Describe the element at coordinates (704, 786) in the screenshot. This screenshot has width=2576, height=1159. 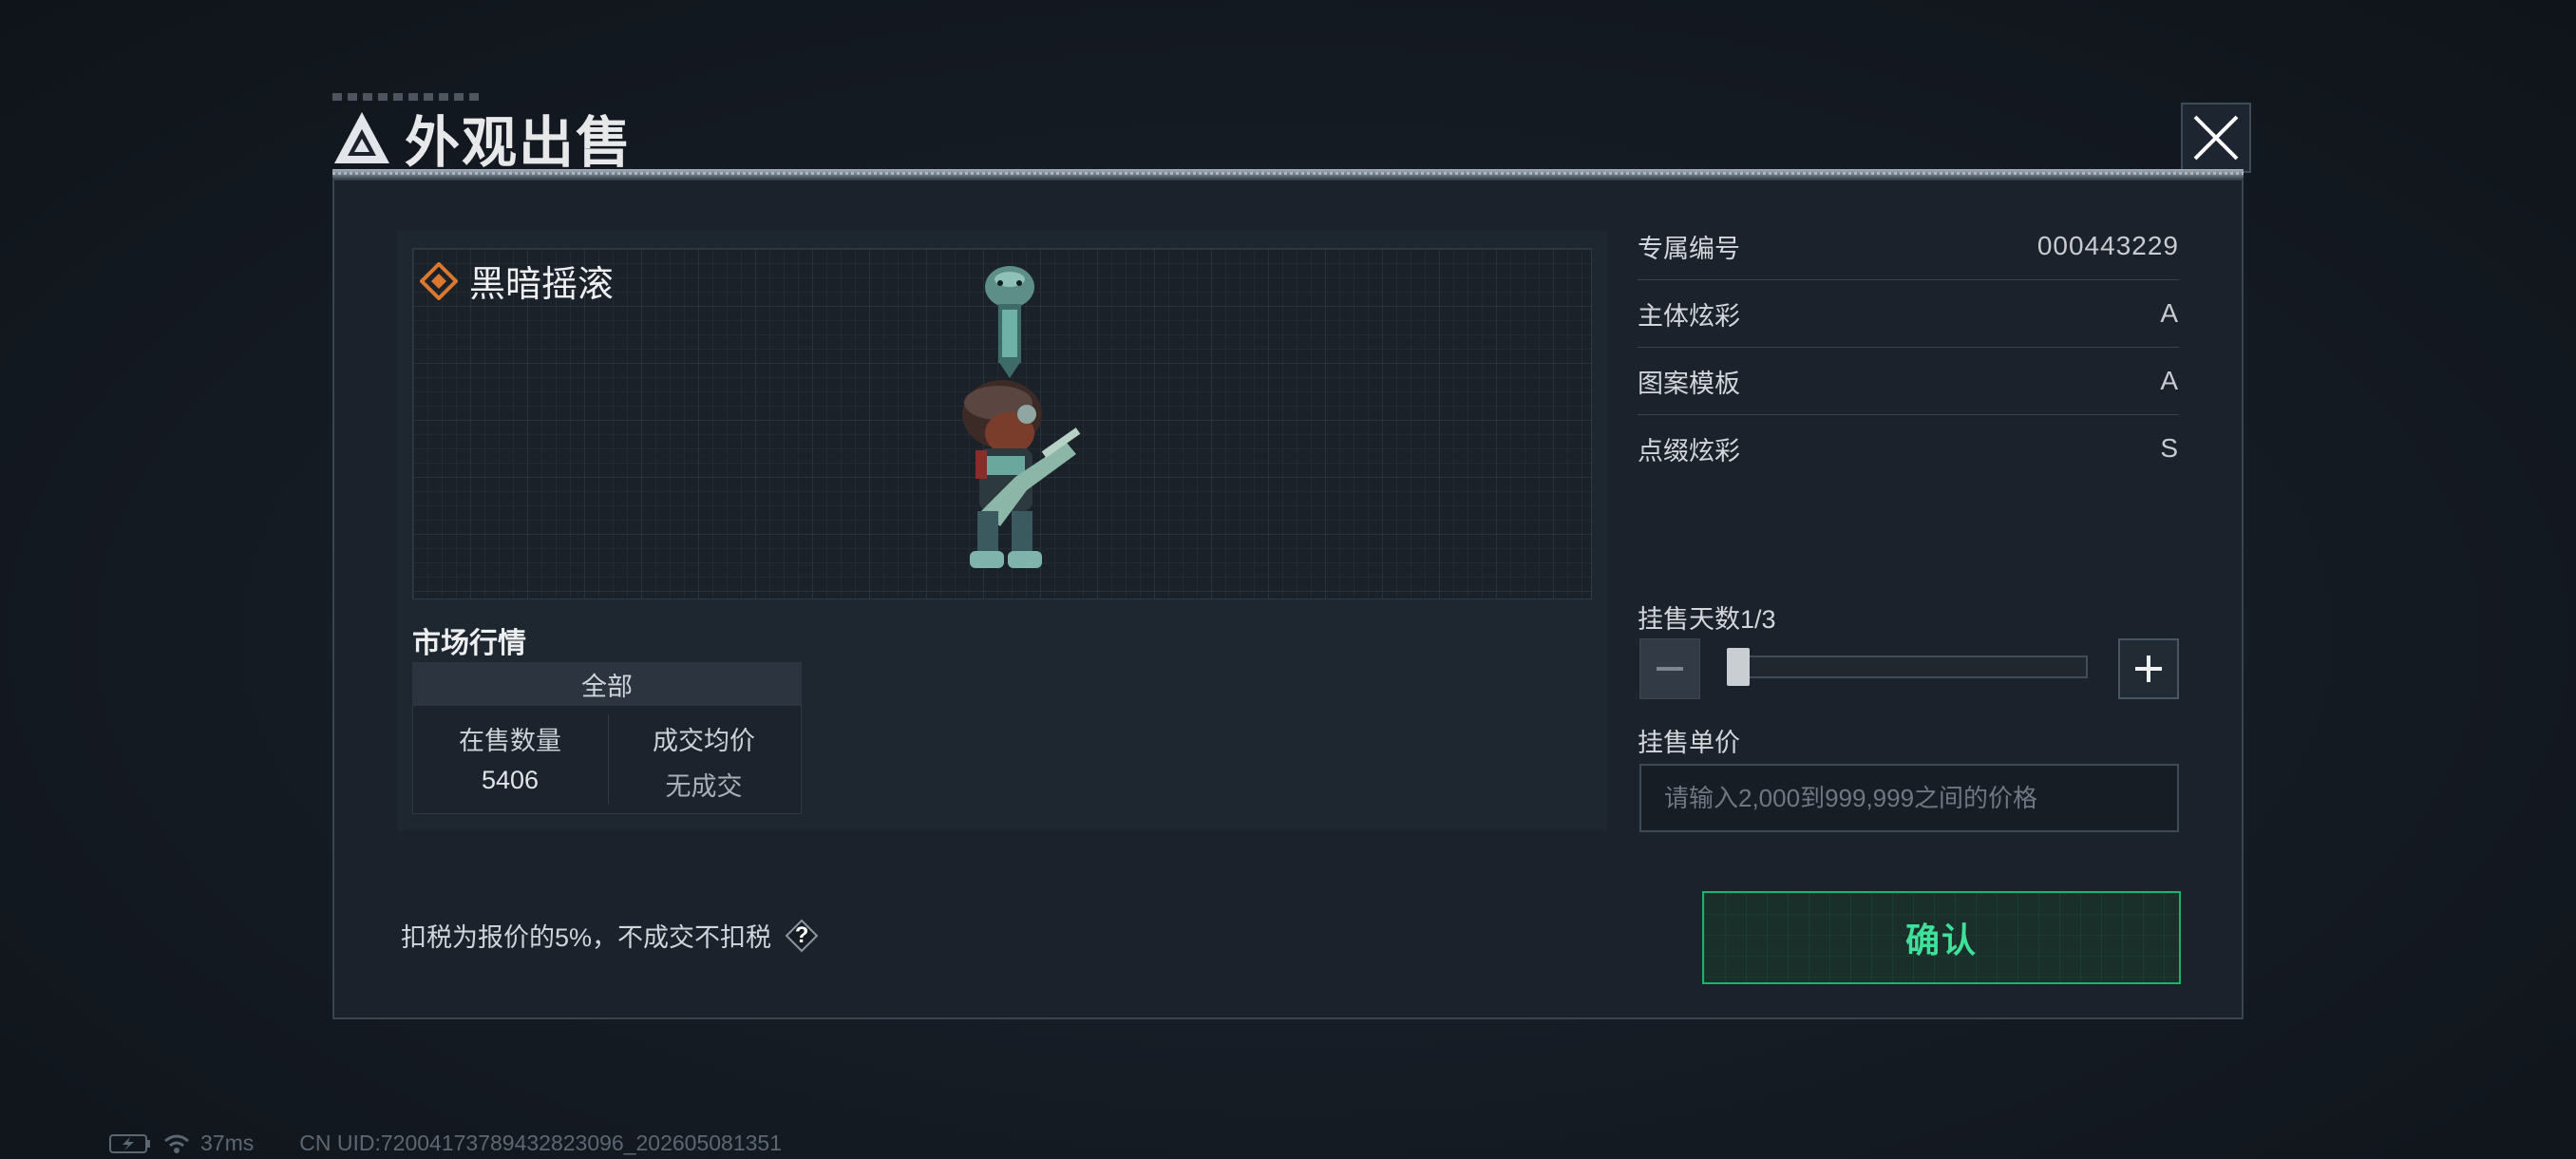
I see `market-col-value-avg-price: 无成交` at that location.